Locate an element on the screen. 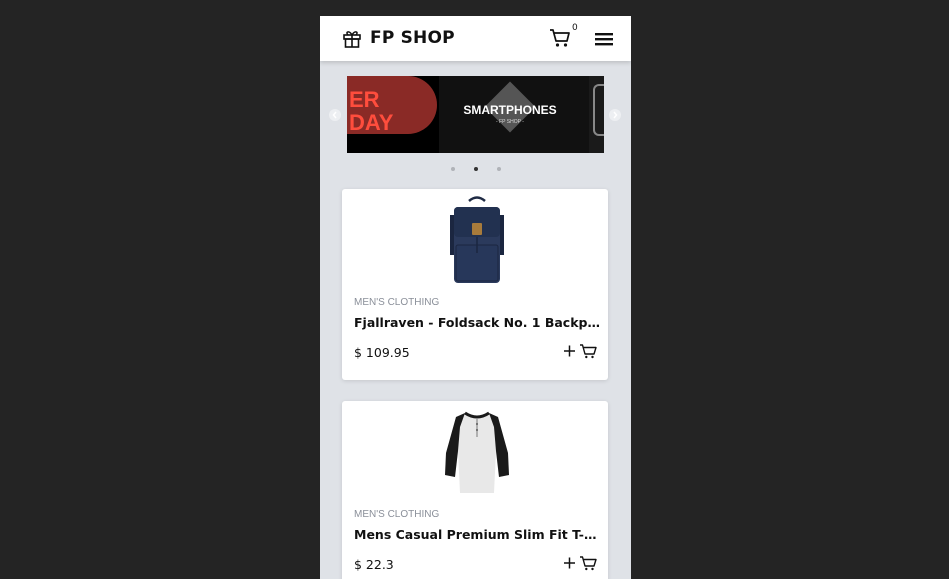 The height and width of the screenshot is (579, 949). banner-carousel: ER DAY SMARTPHONES - FP SHOP - is located at coordinates (475, 114).